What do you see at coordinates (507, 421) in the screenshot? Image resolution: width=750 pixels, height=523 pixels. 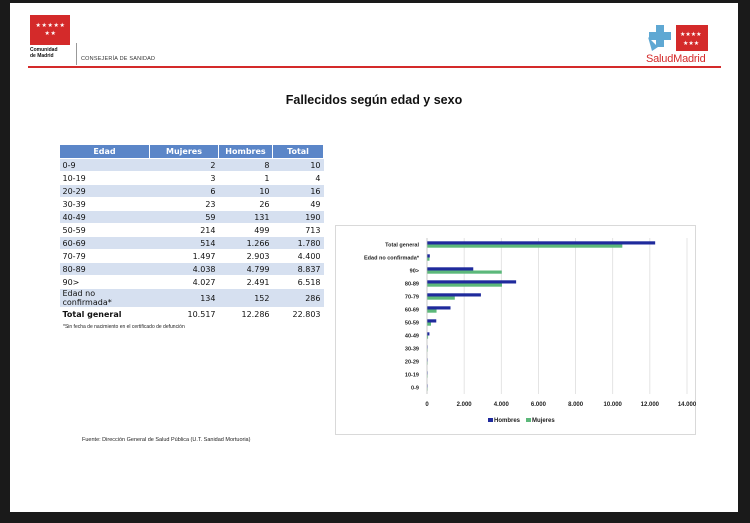 I see `legend-label: Hombres` at bounding box center [507, 421].